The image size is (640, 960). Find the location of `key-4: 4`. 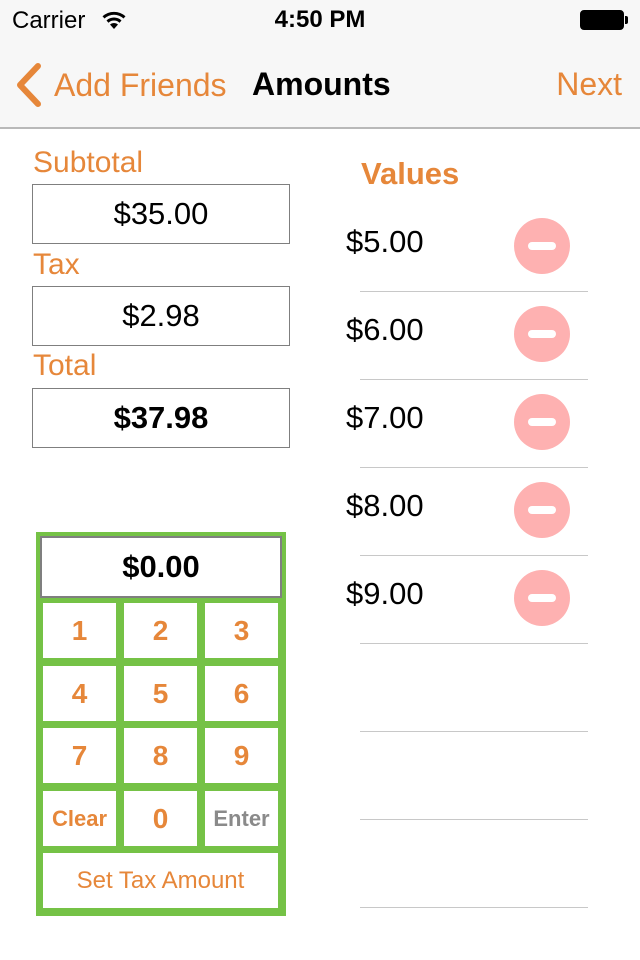

key-4: 4 is located at coordinates (79, 693).